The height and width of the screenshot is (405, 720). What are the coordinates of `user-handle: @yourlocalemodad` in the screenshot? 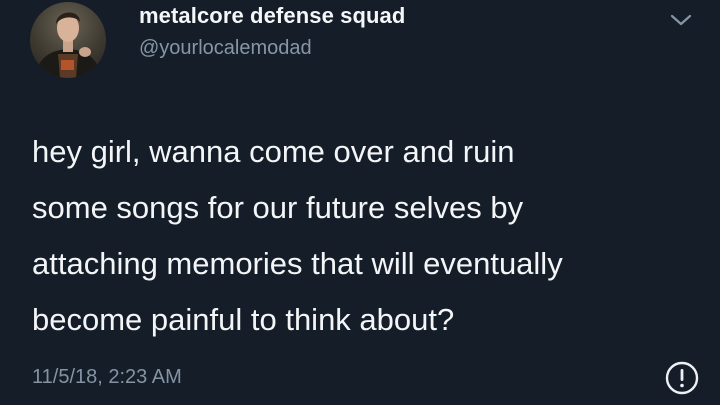 It's located at (225, 48).